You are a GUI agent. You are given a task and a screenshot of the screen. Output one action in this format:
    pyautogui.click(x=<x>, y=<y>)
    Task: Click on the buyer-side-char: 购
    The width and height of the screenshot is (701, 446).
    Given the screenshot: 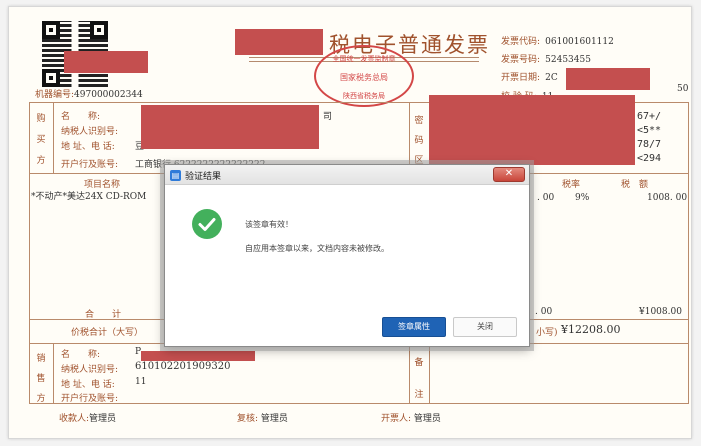 What is the action you would take?
    pyautogui.click(x=41, y=119)
    